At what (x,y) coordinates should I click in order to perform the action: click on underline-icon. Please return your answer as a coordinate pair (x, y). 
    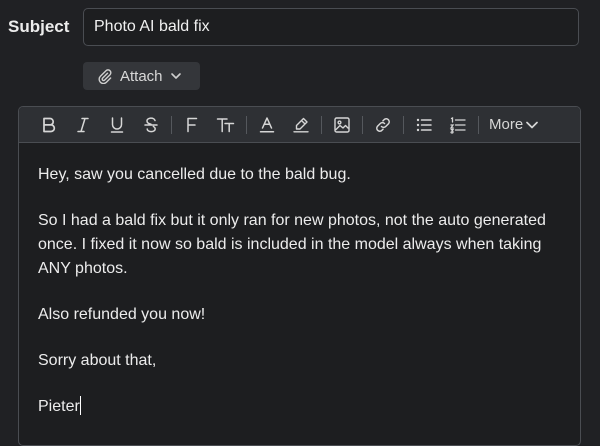
    Looking at the image, I should click on (117, 124).